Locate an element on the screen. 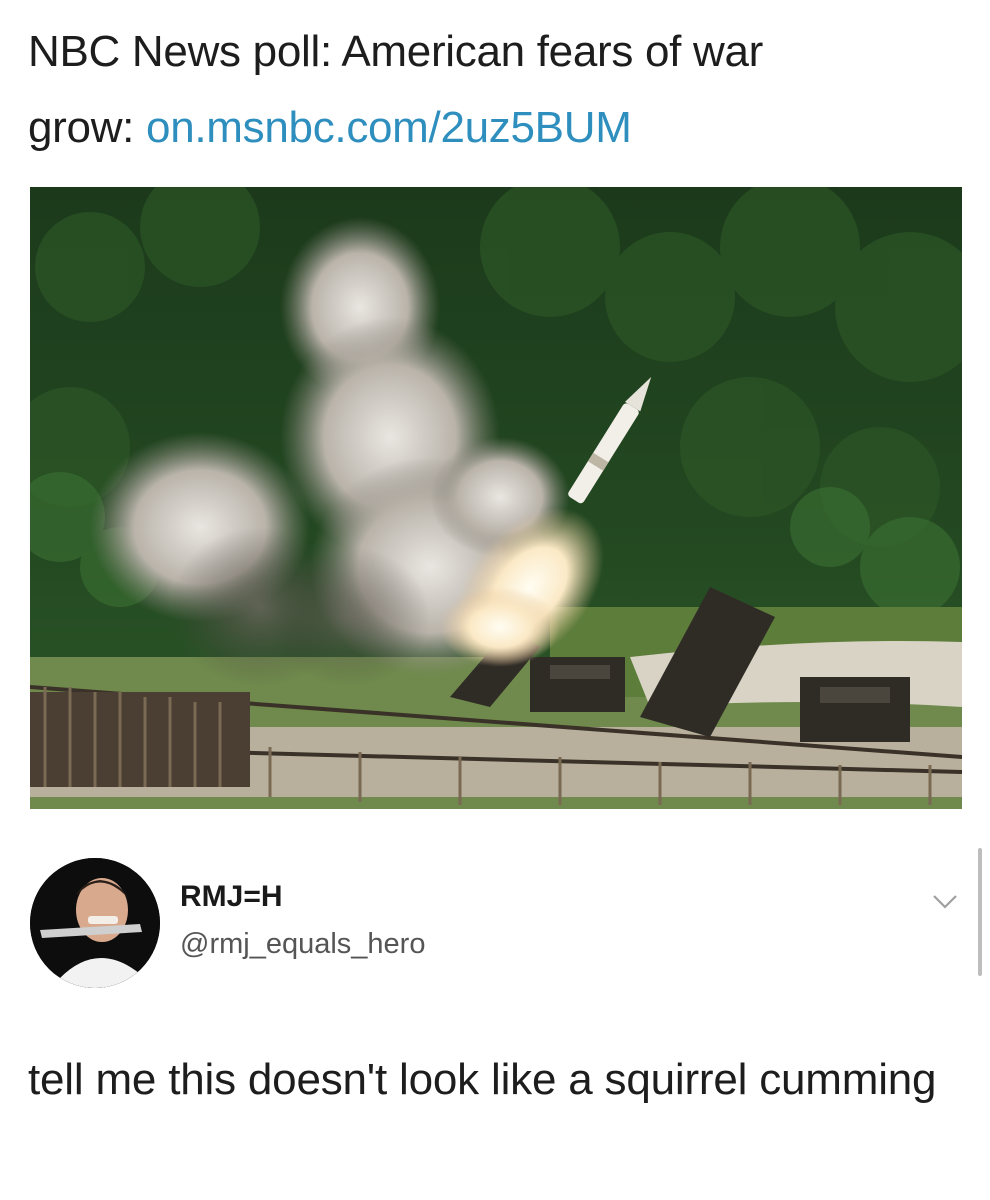  headline-text-line-2: grow: is located at coordinates (87, 127).